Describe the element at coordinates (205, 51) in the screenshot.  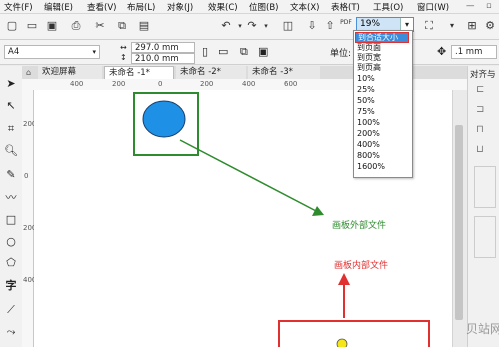
I see `portrait-icon: ▯` at that location.